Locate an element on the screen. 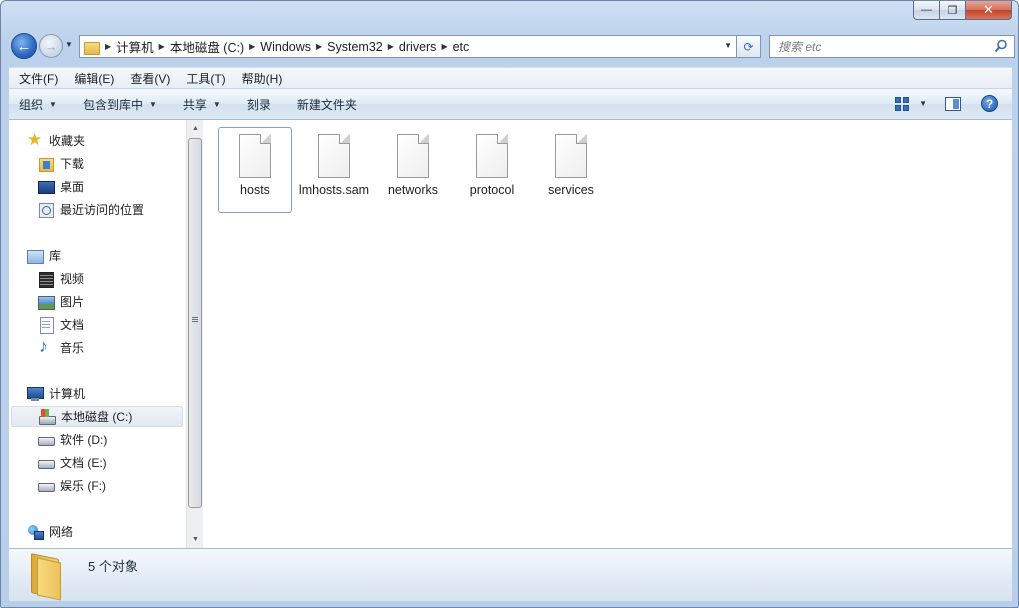  search-icon is located at coordinates (1001, 46).